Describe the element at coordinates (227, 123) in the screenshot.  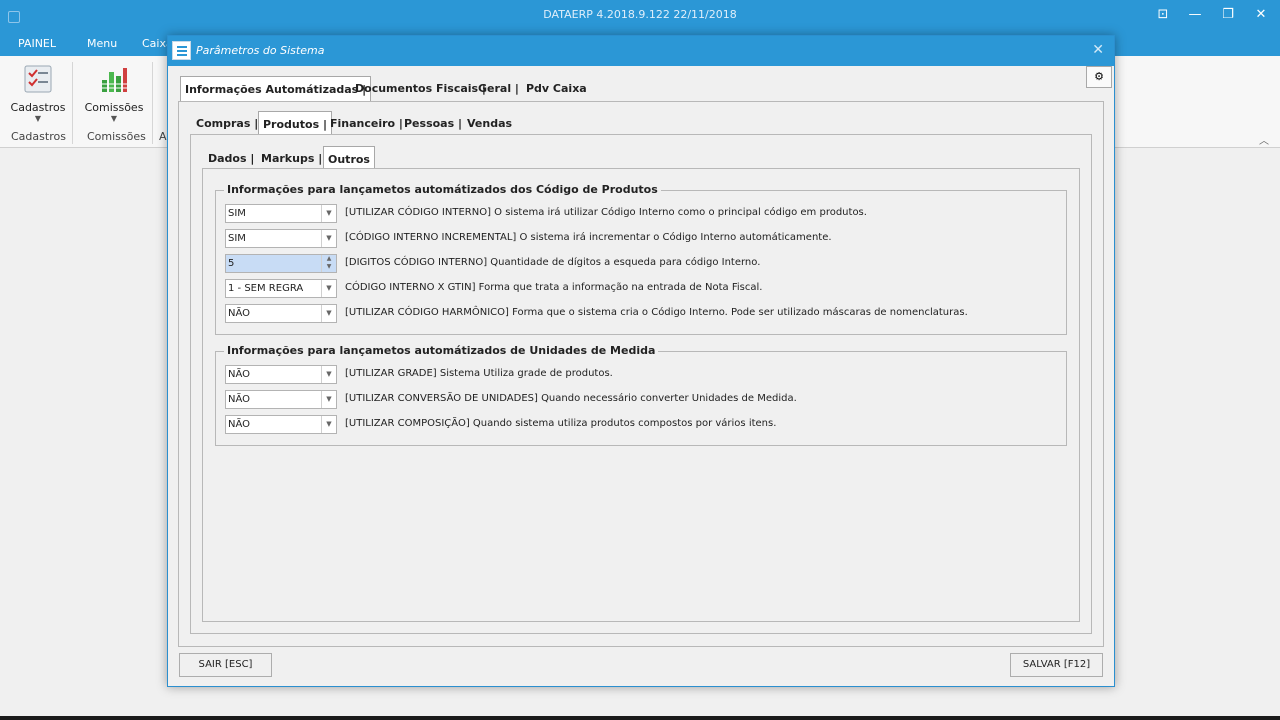
I see `tab-compras: Compras |` at that location.